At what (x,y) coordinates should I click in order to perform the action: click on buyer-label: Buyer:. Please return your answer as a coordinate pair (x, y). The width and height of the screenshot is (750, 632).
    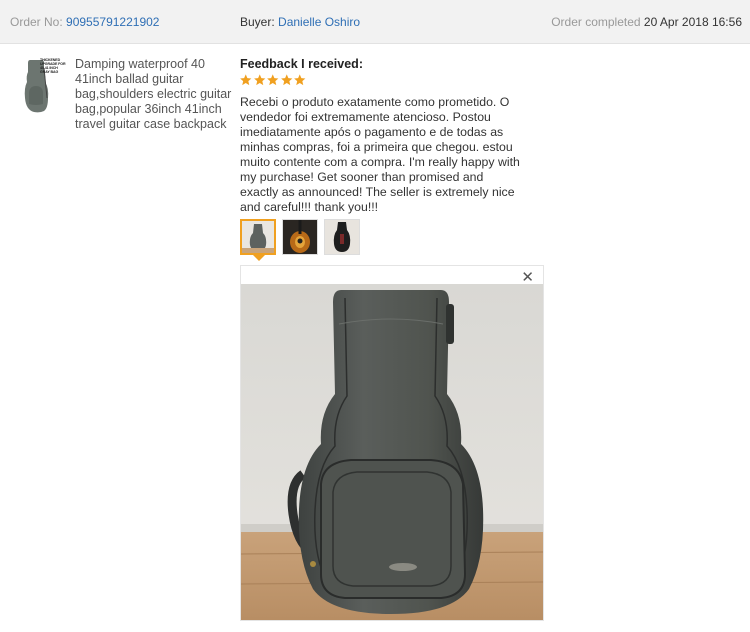
    Looking at the image, I should click on (257, 22).